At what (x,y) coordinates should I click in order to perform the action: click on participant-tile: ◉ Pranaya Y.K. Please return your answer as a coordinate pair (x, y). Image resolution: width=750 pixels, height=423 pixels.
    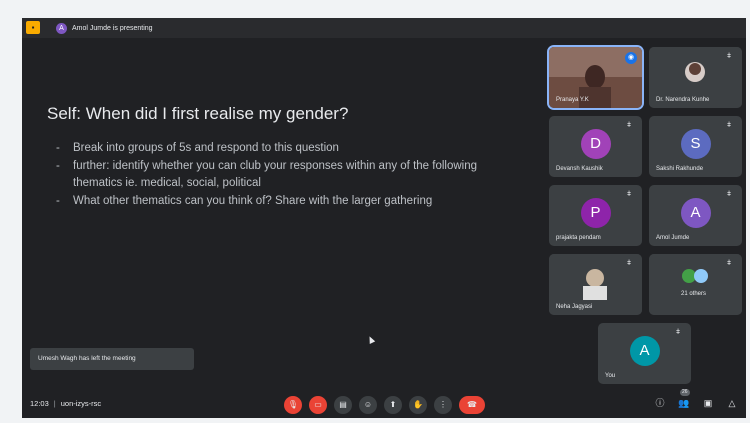
    Looking at the image, I should click on (595, 77).